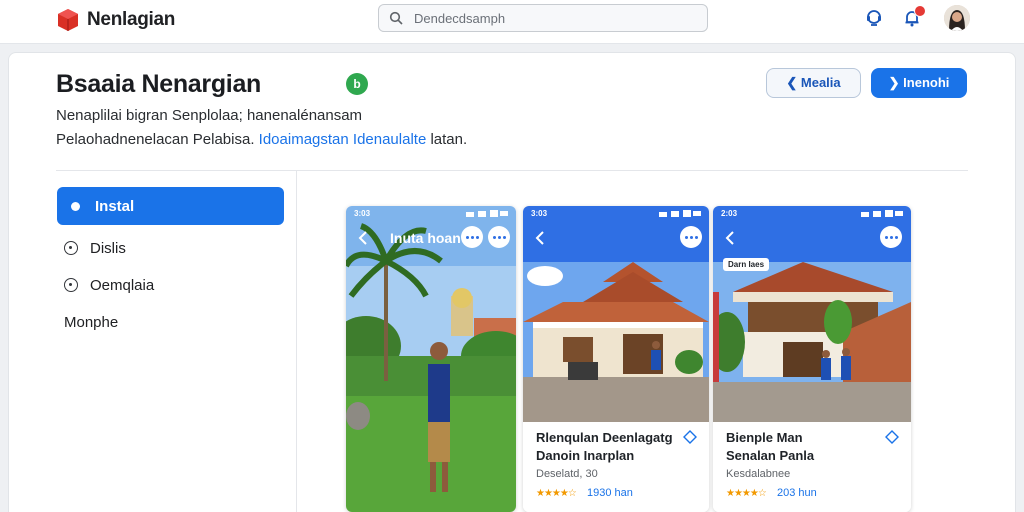 Image resolution: width=1024 pixels, height=512 pixels. Describe the element at coordinates (764, 437) in the screenshot. I see `listing-title-line-1: Bienple Man` at that location.